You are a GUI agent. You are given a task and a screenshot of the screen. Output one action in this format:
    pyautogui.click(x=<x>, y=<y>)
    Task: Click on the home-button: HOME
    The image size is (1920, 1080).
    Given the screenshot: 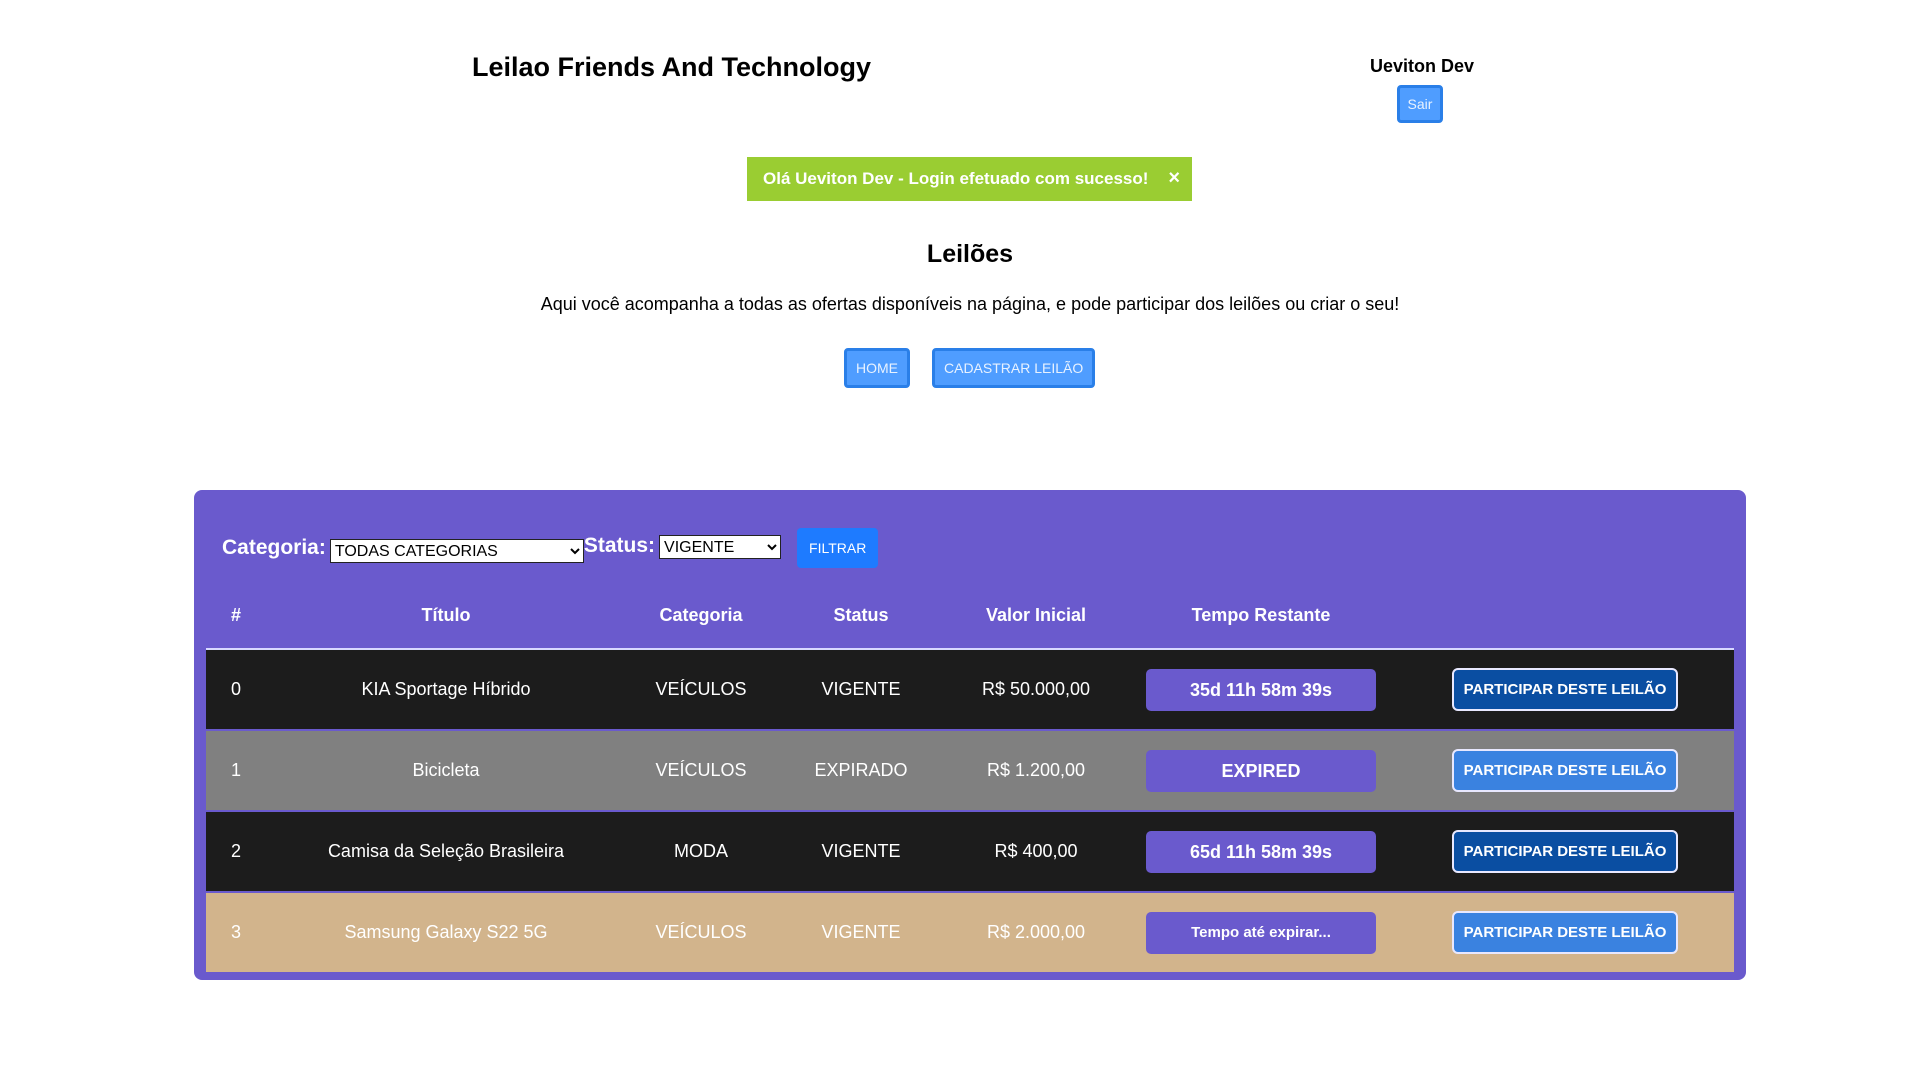 What is the action you would take?
    pyautogui.click(x=877, y=368)
    